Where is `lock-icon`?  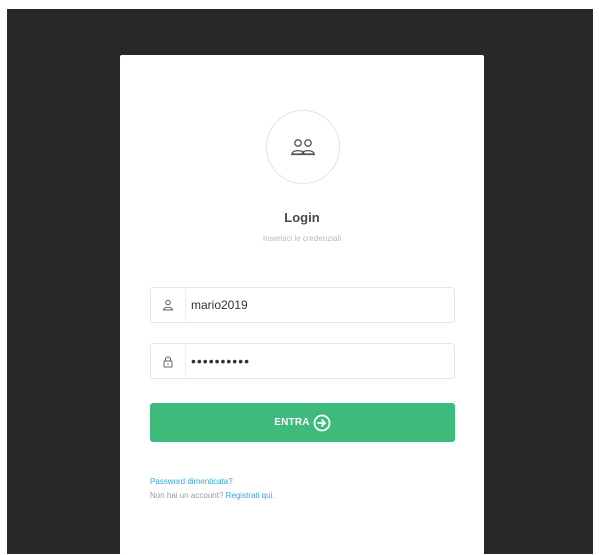 lock-icon is located at coordinates (168, 361).